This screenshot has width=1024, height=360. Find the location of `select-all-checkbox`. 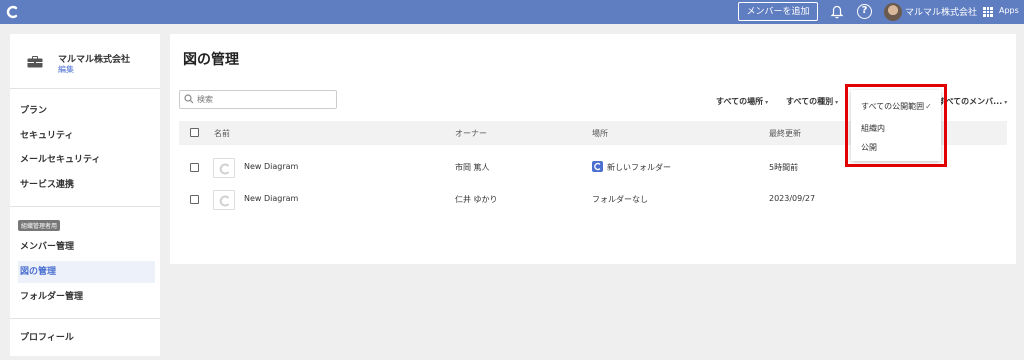

select-all-checkbox is located at coordinates (194, 132).